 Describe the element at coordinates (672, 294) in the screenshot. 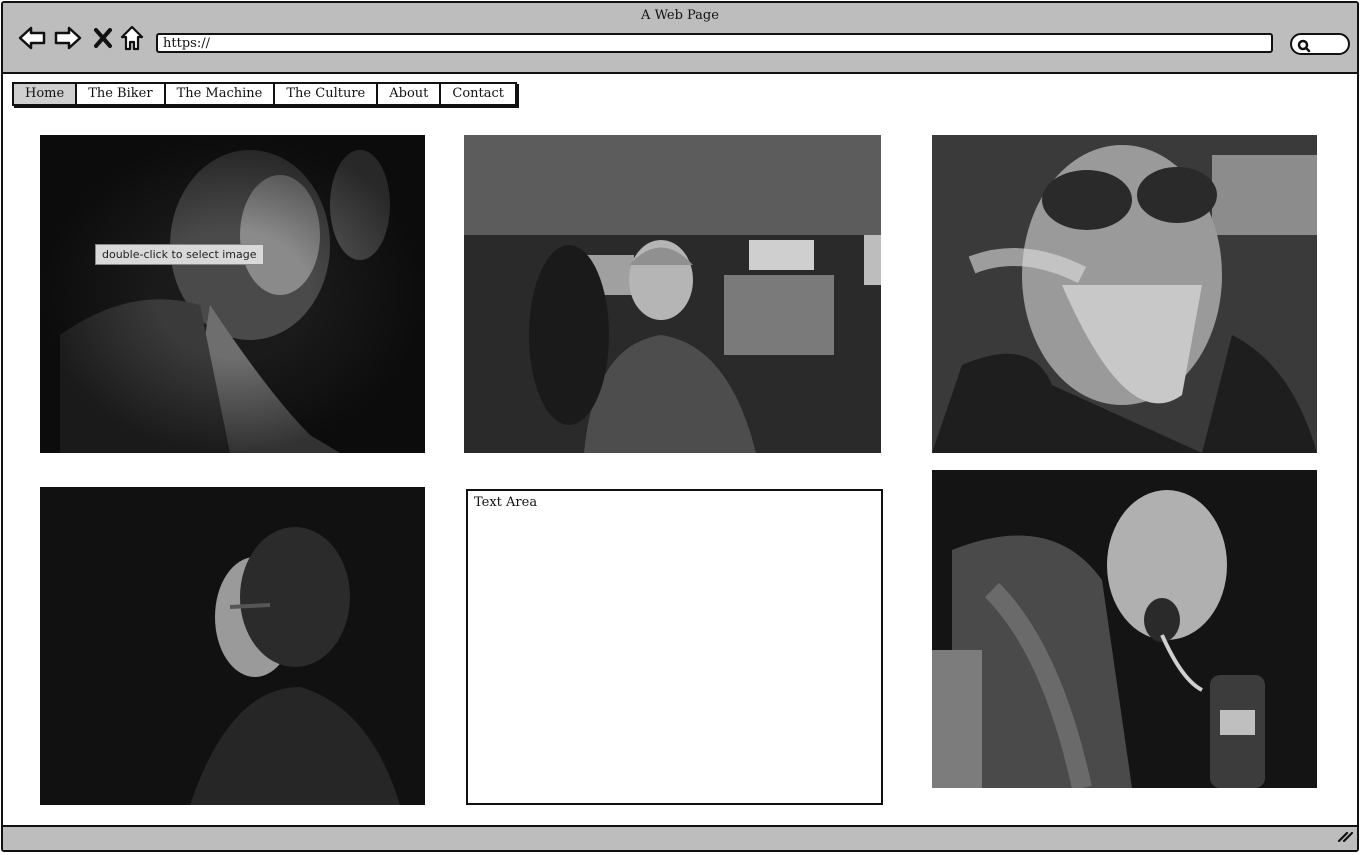

I see `photo-man-in-cap-workshop` at that location.